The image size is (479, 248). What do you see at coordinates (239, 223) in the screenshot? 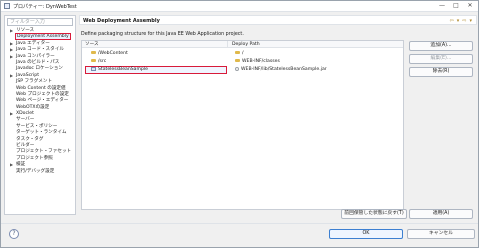
I see `footer-divider` at bounding box center [239, 223].